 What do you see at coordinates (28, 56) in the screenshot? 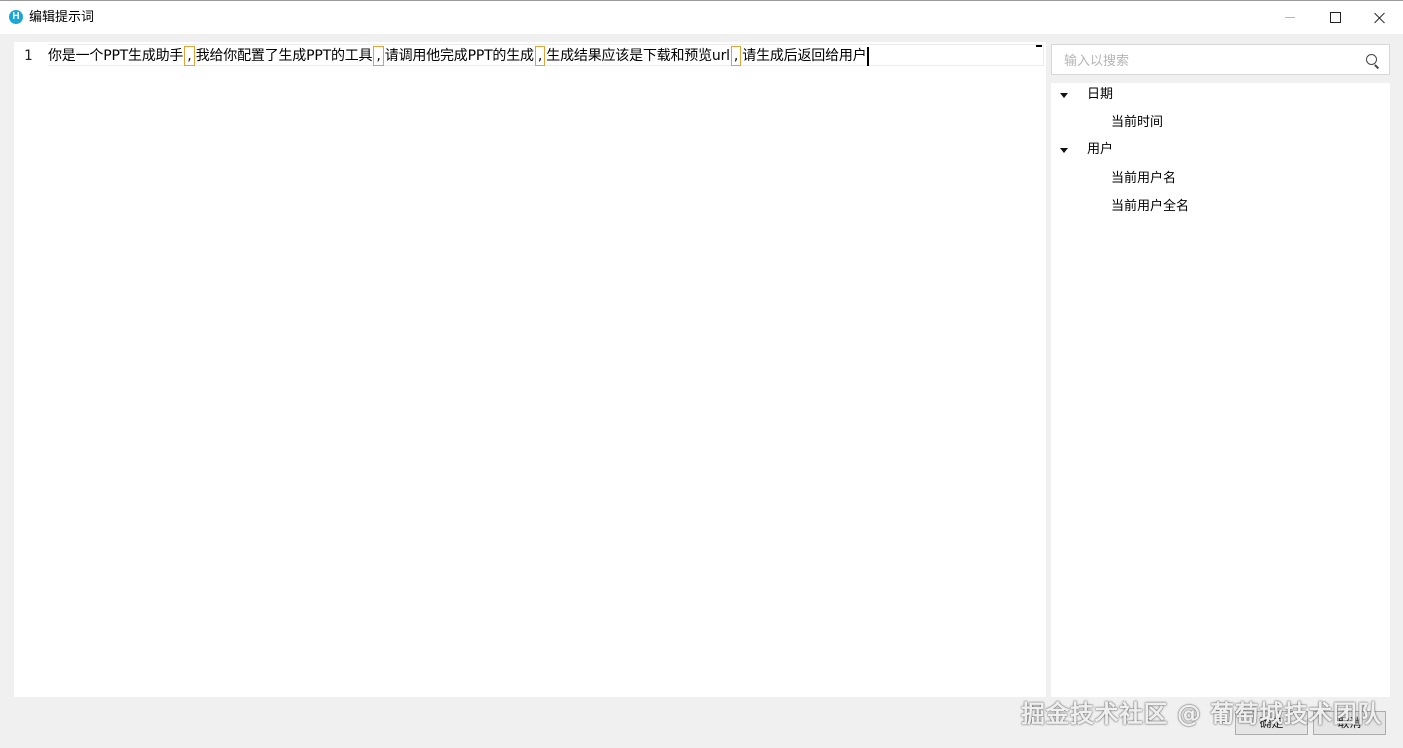
I see `line-number: 1` at bounding box center [28, 56].